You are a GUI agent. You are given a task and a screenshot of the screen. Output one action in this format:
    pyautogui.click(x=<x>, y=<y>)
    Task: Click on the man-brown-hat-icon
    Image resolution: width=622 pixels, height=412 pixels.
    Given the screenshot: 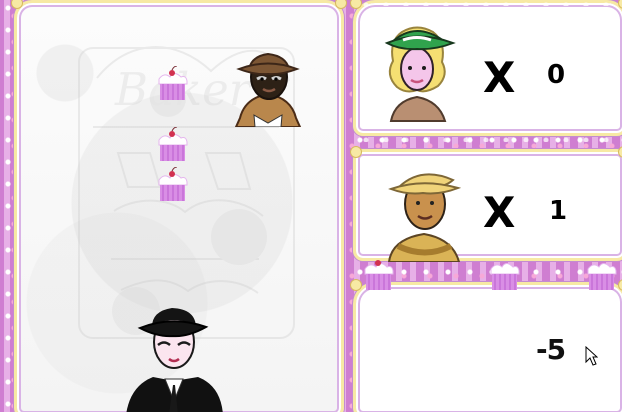 What is the action you would take?
    pyautogui.click(x=268, y=84)
    